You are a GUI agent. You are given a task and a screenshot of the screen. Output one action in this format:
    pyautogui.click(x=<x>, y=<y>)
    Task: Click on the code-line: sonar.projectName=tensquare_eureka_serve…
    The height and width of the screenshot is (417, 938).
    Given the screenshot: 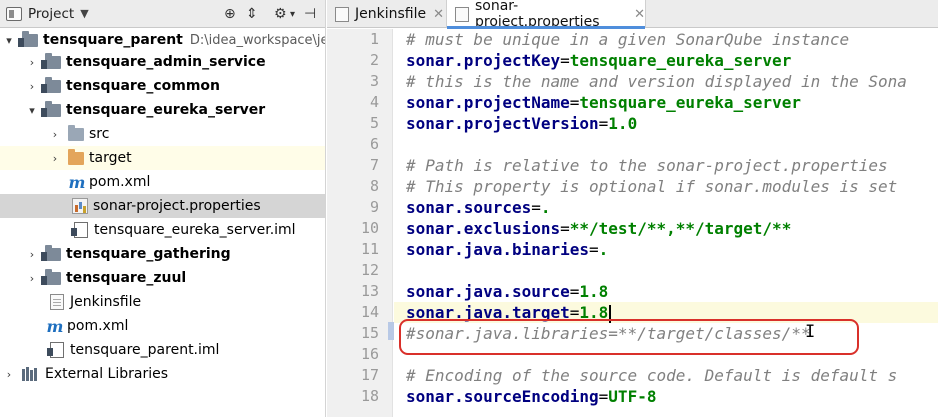 What is the action you would take?
    pyautogui.click(x=666, y=102)
    